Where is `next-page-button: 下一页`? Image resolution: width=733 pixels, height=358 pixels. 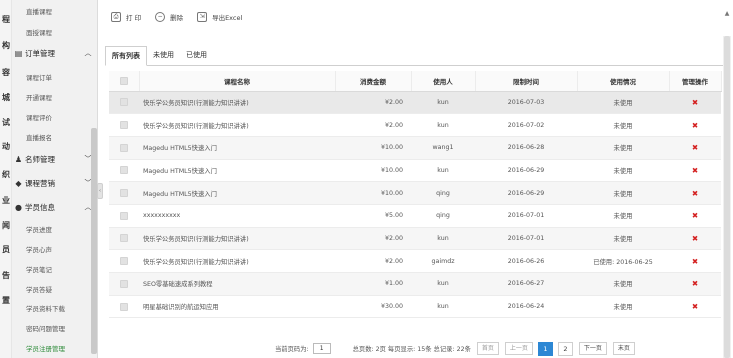
next-page-button: 下一页 is located at coordinates (592, 348).